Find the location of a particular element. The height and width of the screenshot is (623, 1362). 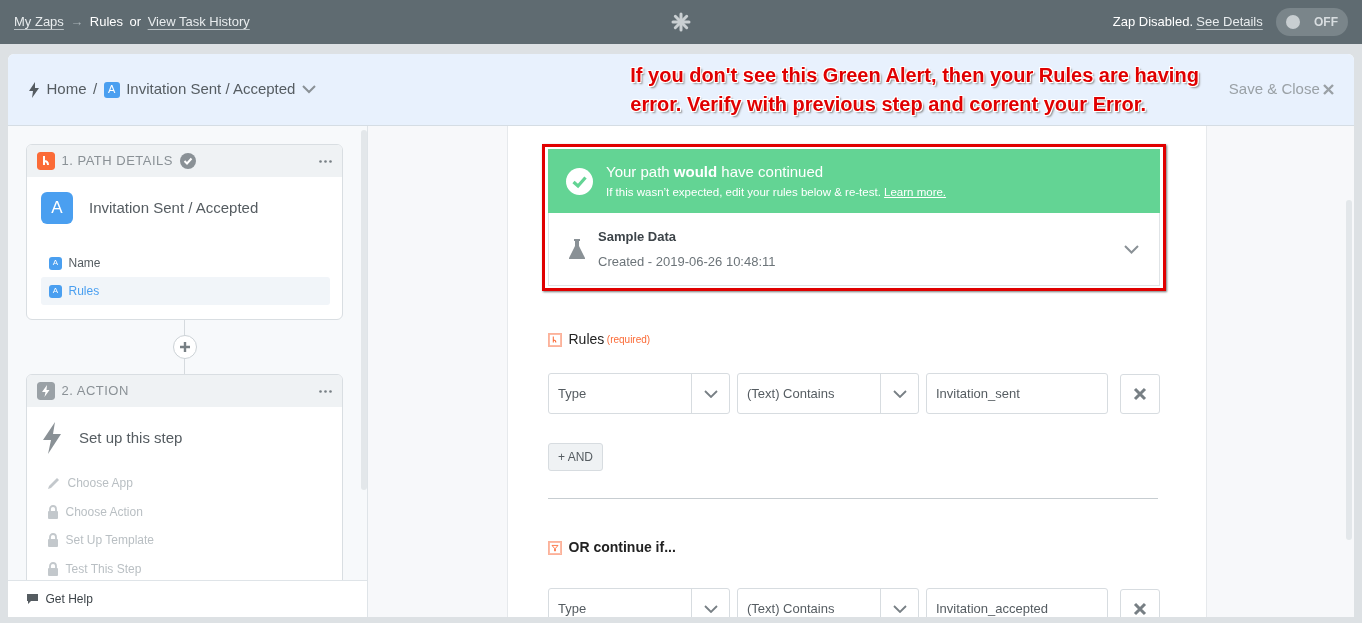

flask-icon is located at coordinates (577, 249).